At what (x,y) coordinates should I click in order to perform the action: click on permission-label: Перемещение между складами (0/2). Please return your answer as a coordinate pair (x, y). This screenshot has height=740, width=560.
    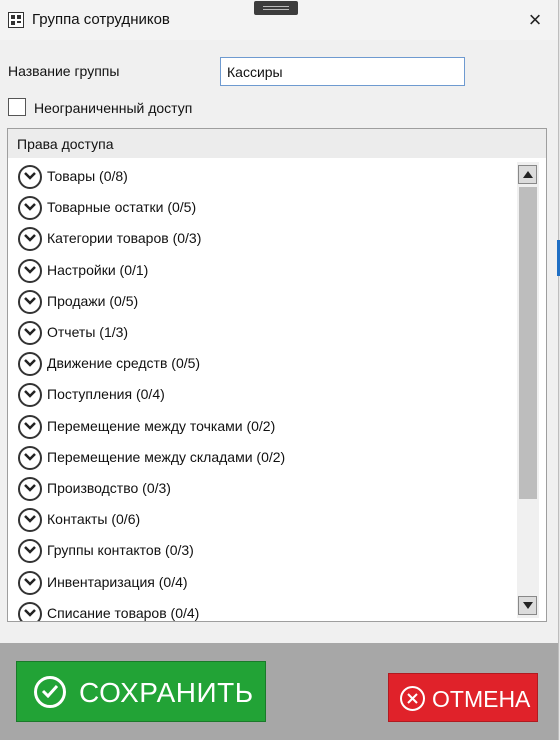
    Looking at the image, I should click on (166, 456).